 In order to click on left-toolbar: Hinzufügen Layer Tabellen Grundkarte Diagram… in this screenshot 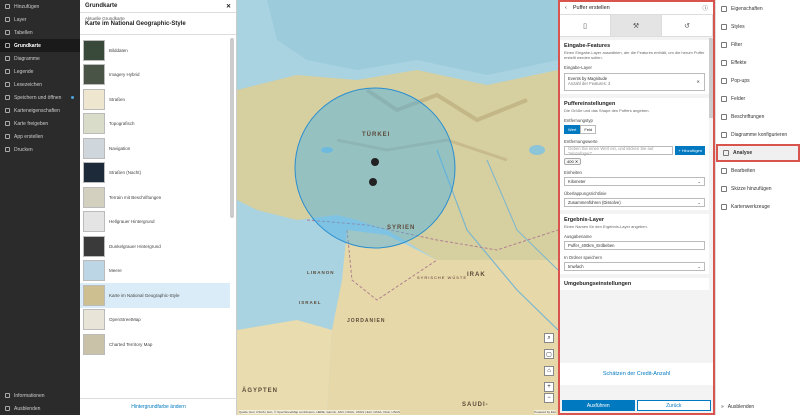, I will do `click(40, 207)`.